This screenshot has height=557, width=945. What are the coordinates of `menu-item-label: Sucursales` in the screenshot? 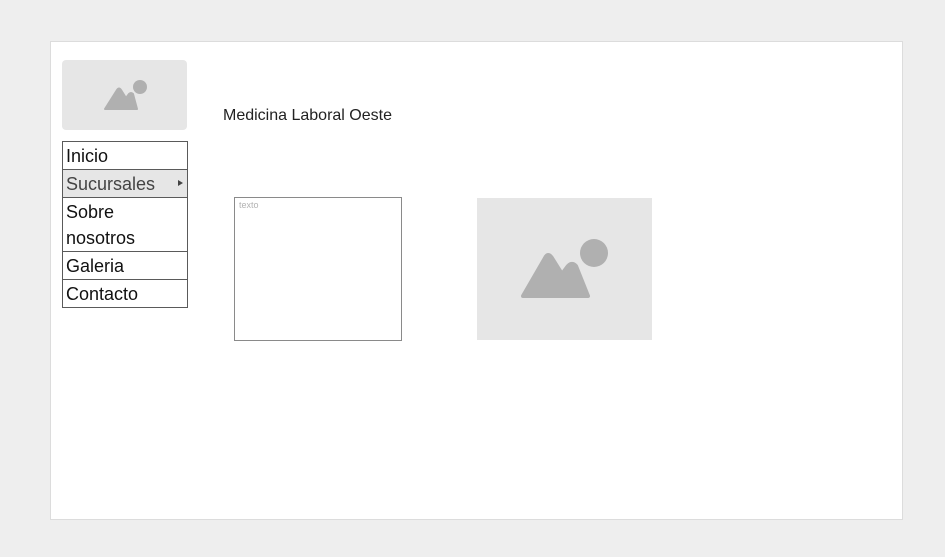 It's located at (111, 184).